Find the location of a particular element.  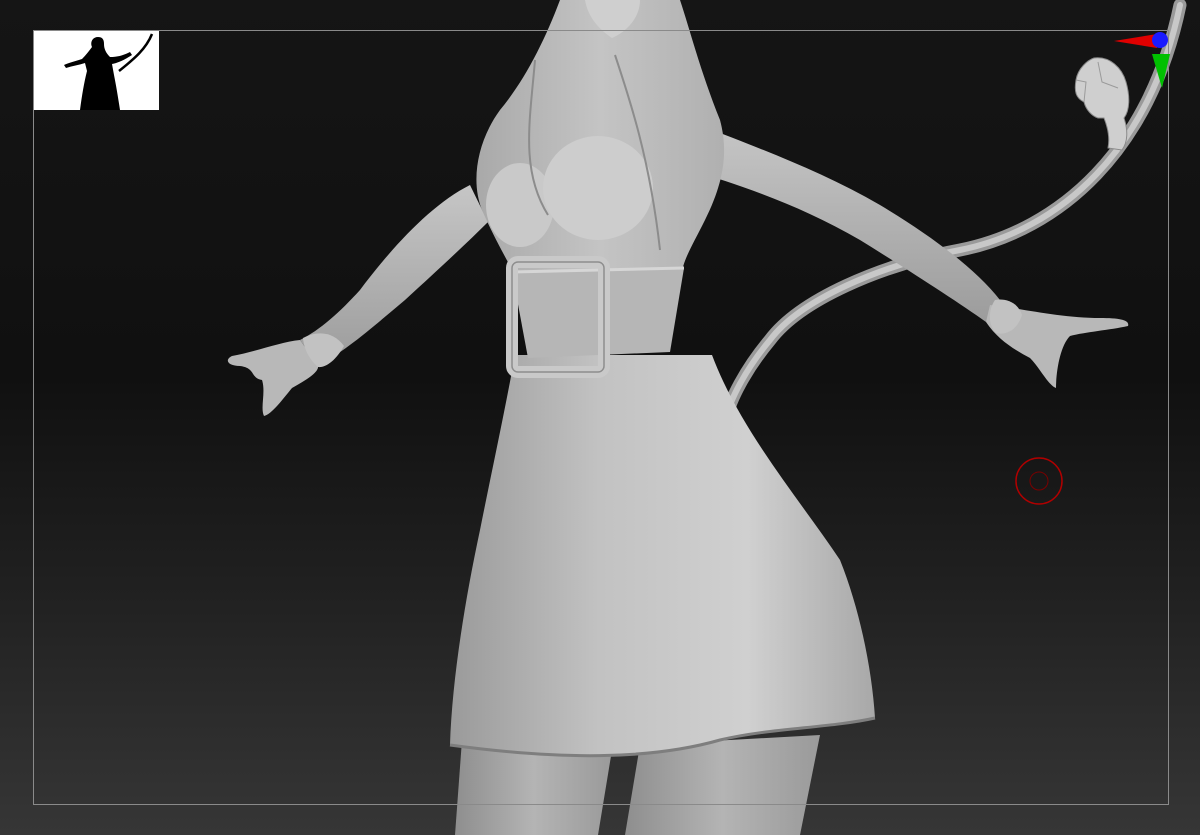

chest-right is located at coordinates (598, 188).